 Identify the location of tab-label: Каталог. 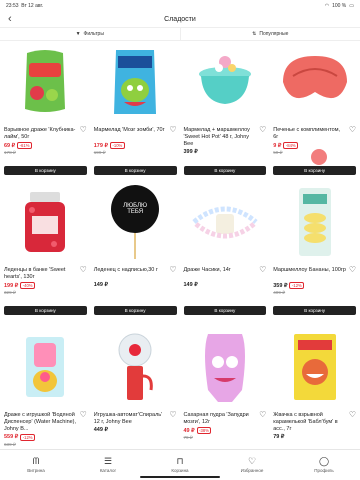
(108, 470).